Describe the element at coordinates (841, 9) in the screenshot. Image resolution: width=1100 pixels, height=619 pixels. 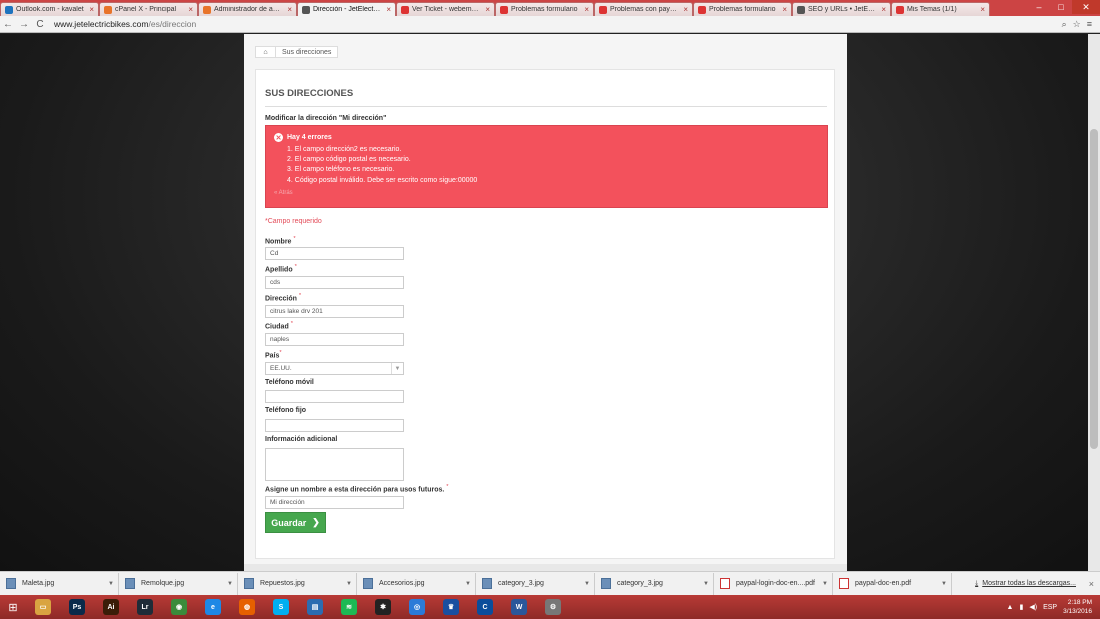
I see `browser-tab: SEO y URLs • JetElect ×` at that location.